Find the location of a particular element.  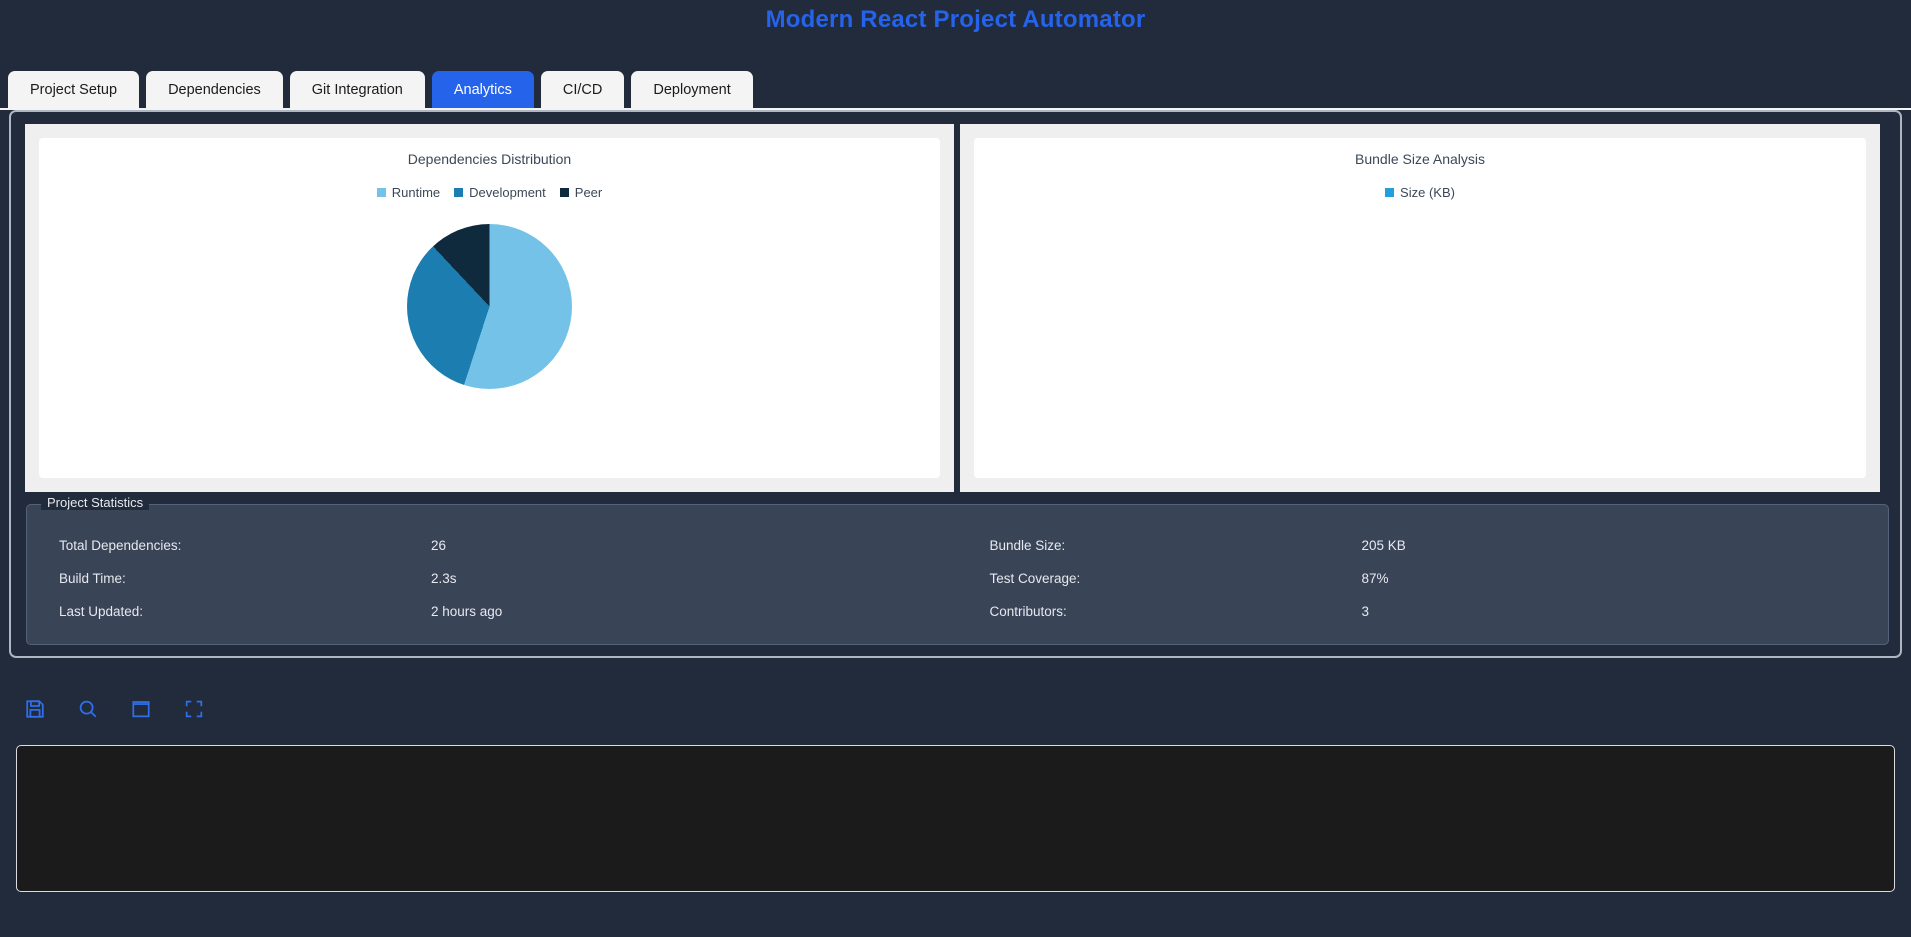

stat-value: 2 hours ago is located at coordinates (467, 611).